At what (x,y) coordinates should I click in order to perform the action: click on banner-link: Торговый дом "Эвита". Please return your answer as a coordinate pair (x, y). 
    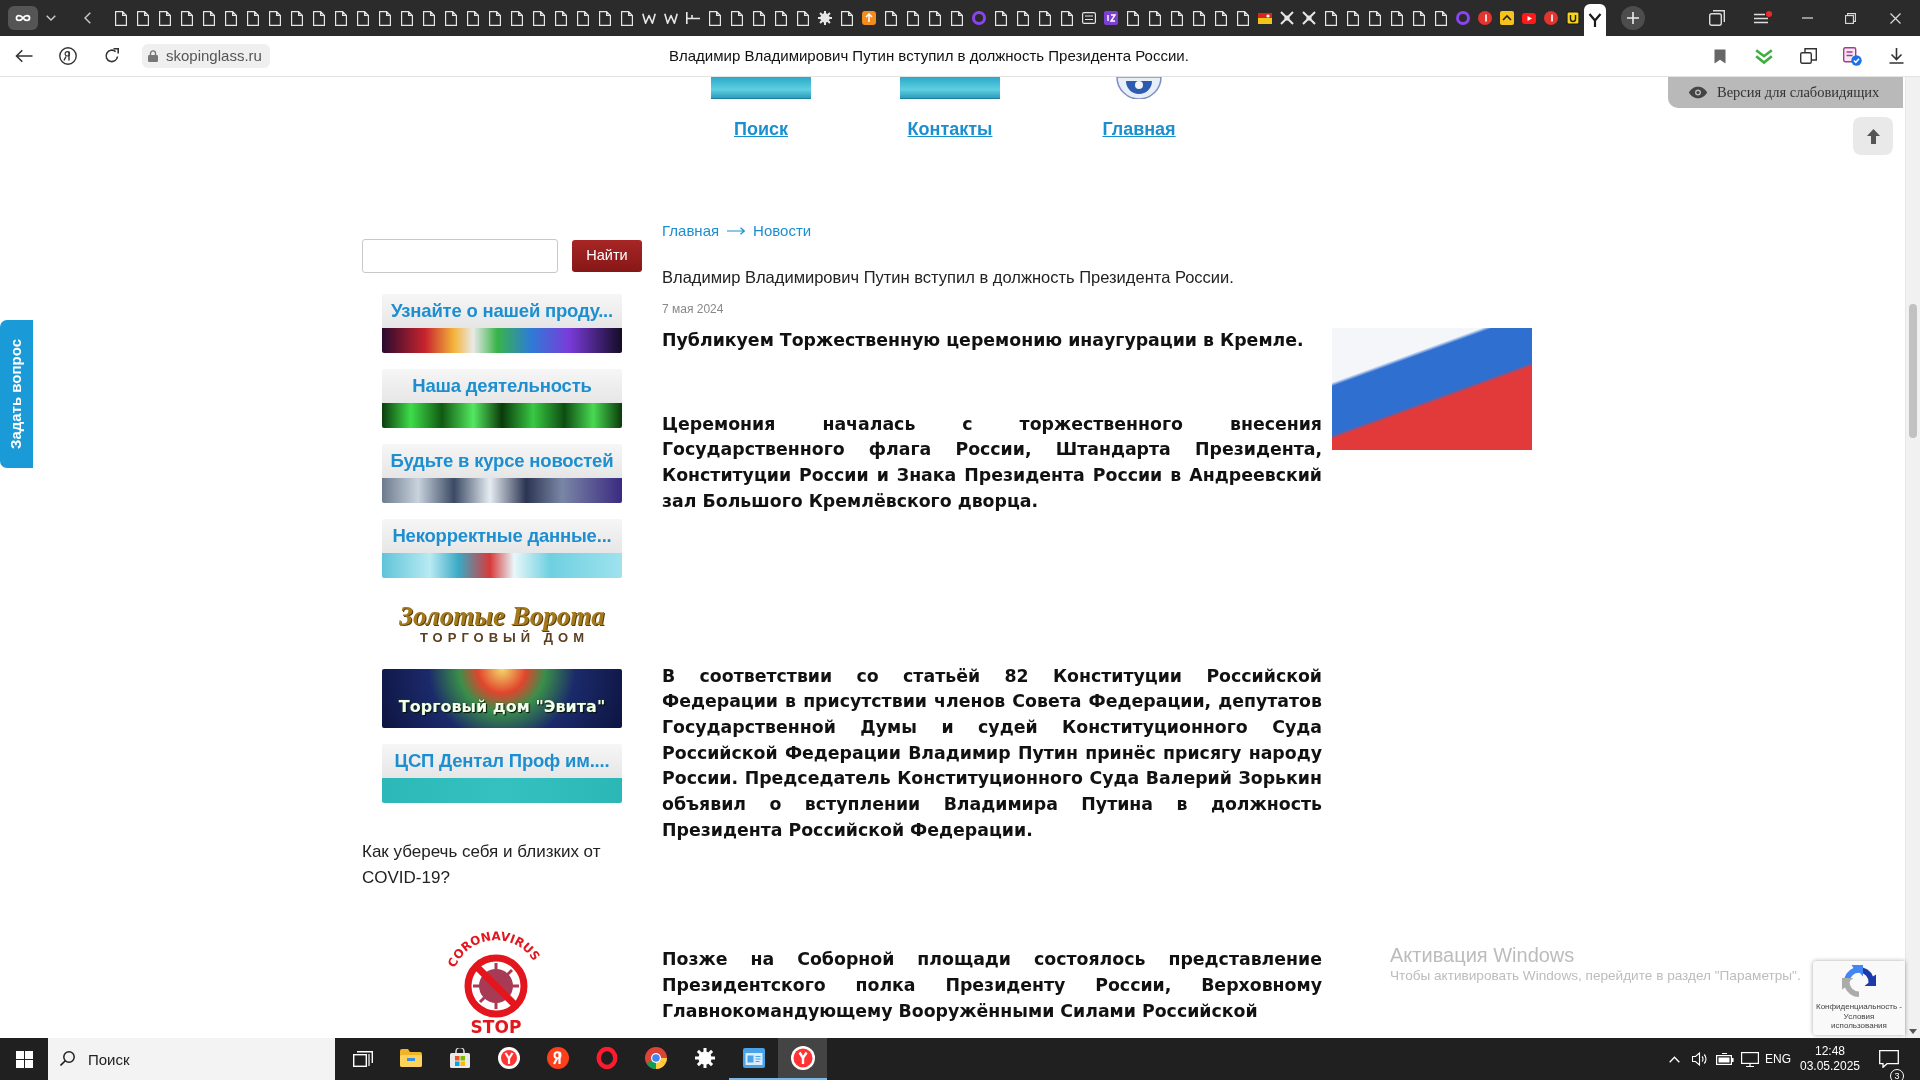
    Looking at the image, I should click on (502, 698).